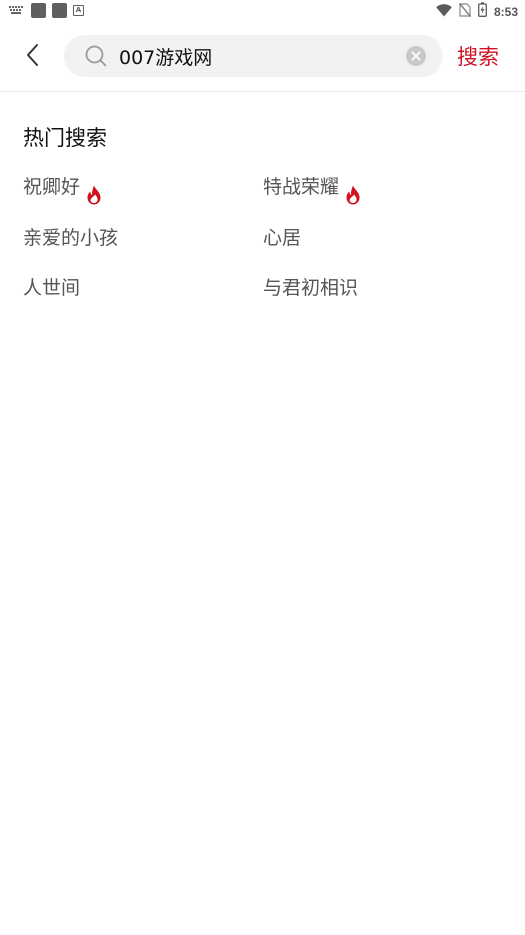 Image resolution: width=525 pixels, height=935 pixels. Describe the element at coordinates (301, 187) in the screenshot. I see `hot-search-item-label: 特战荣耀` at that location.